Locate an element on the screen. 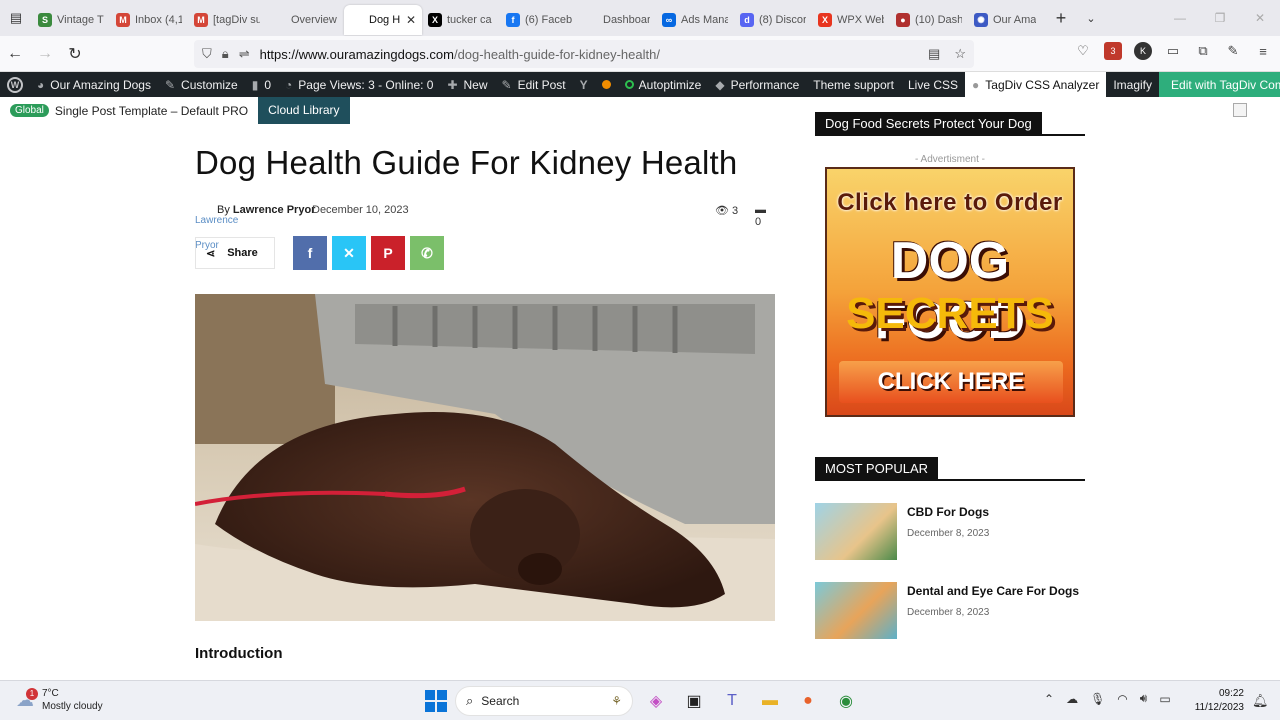 The height and width of the screenshot is (720, 1280). admin-imagify: Imagify is located at coordinates (1132, 84).